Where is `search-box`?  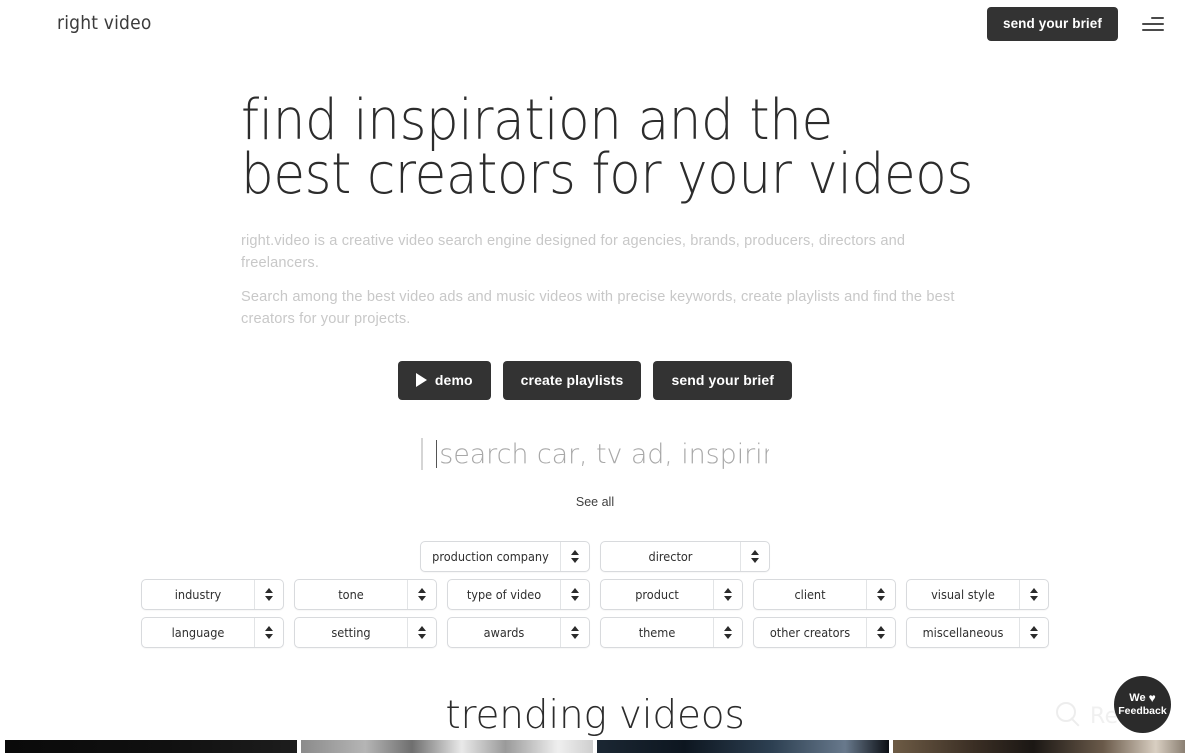
search-box is located at coordinates (595, 454).